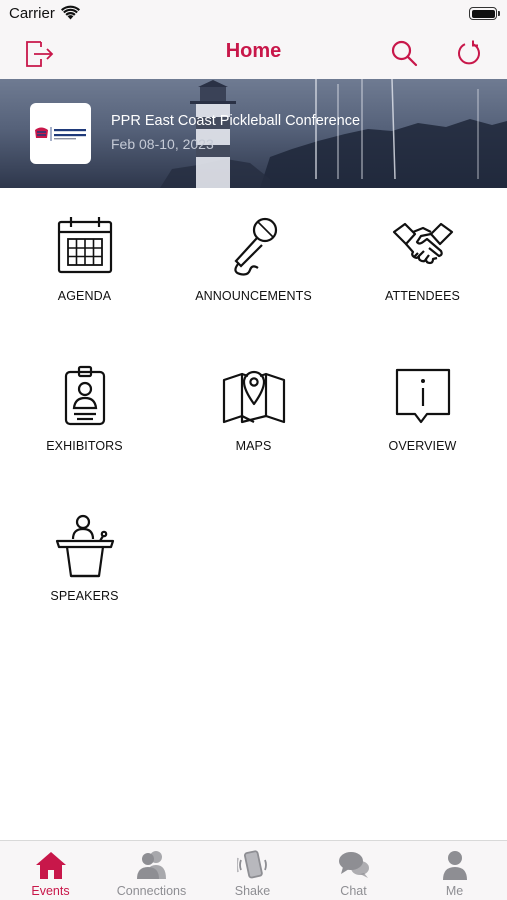 This screenshot has height=900, width=507. What do you see at coordinates (253, 397) in the screenshot?
I see `map-icon` at bounding box center [253, 397].